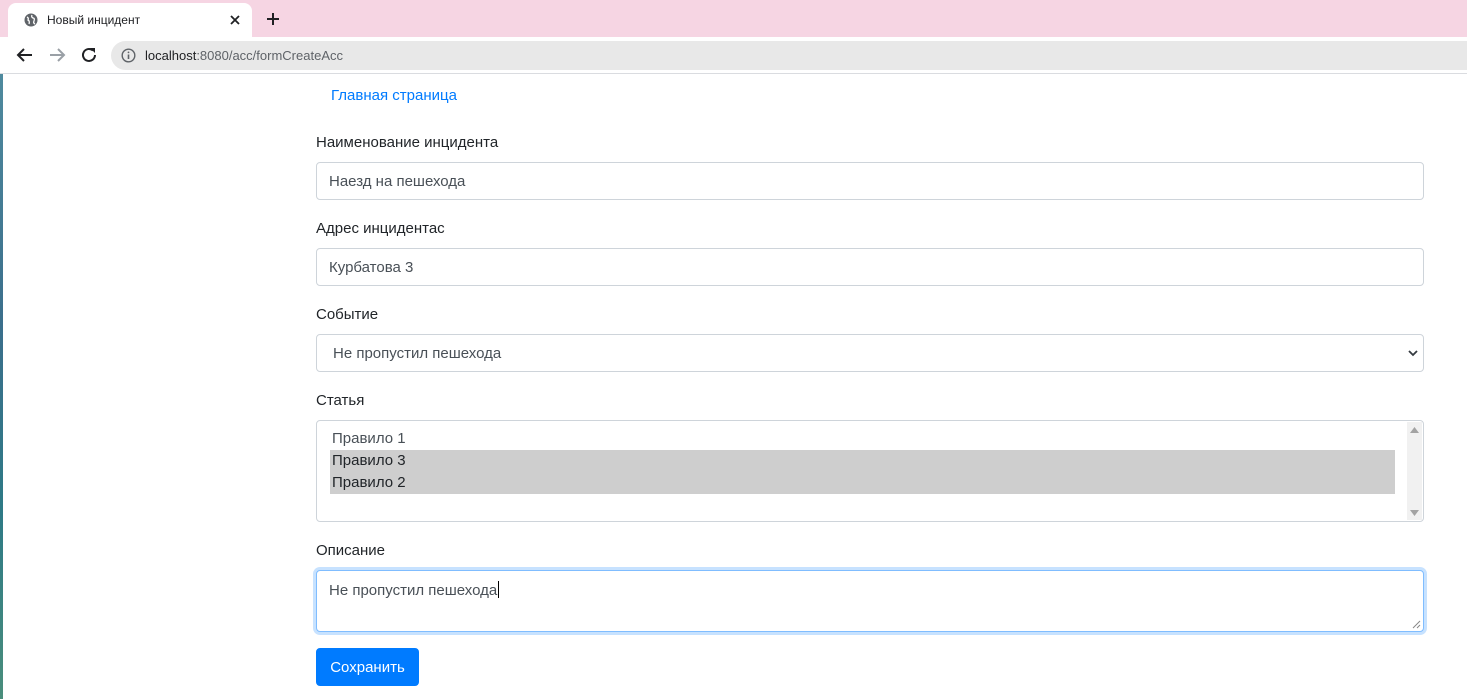 The image size is (1467, 699). Describe the element at coordinates (235, 20) in the screenshot. I see `close-tab-icon` at that location.